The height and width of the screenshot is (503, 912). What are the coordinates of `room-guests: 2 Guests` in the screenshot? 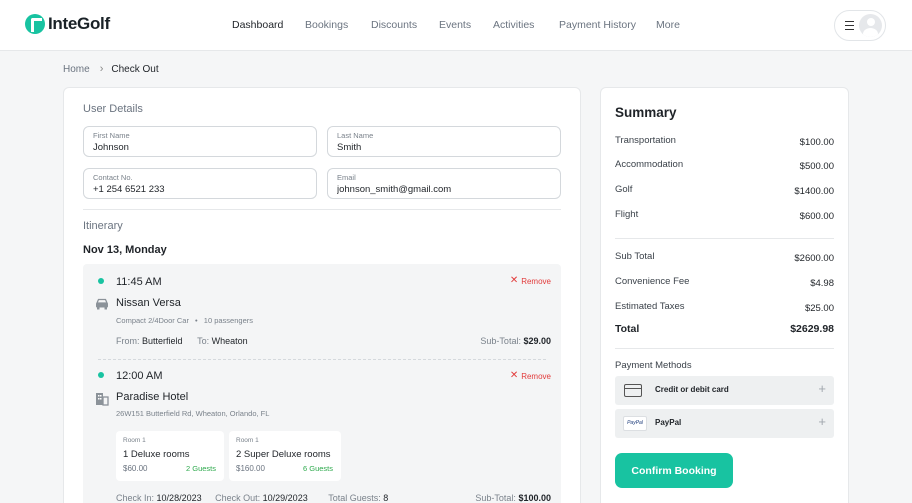 It's located at (200, 468).